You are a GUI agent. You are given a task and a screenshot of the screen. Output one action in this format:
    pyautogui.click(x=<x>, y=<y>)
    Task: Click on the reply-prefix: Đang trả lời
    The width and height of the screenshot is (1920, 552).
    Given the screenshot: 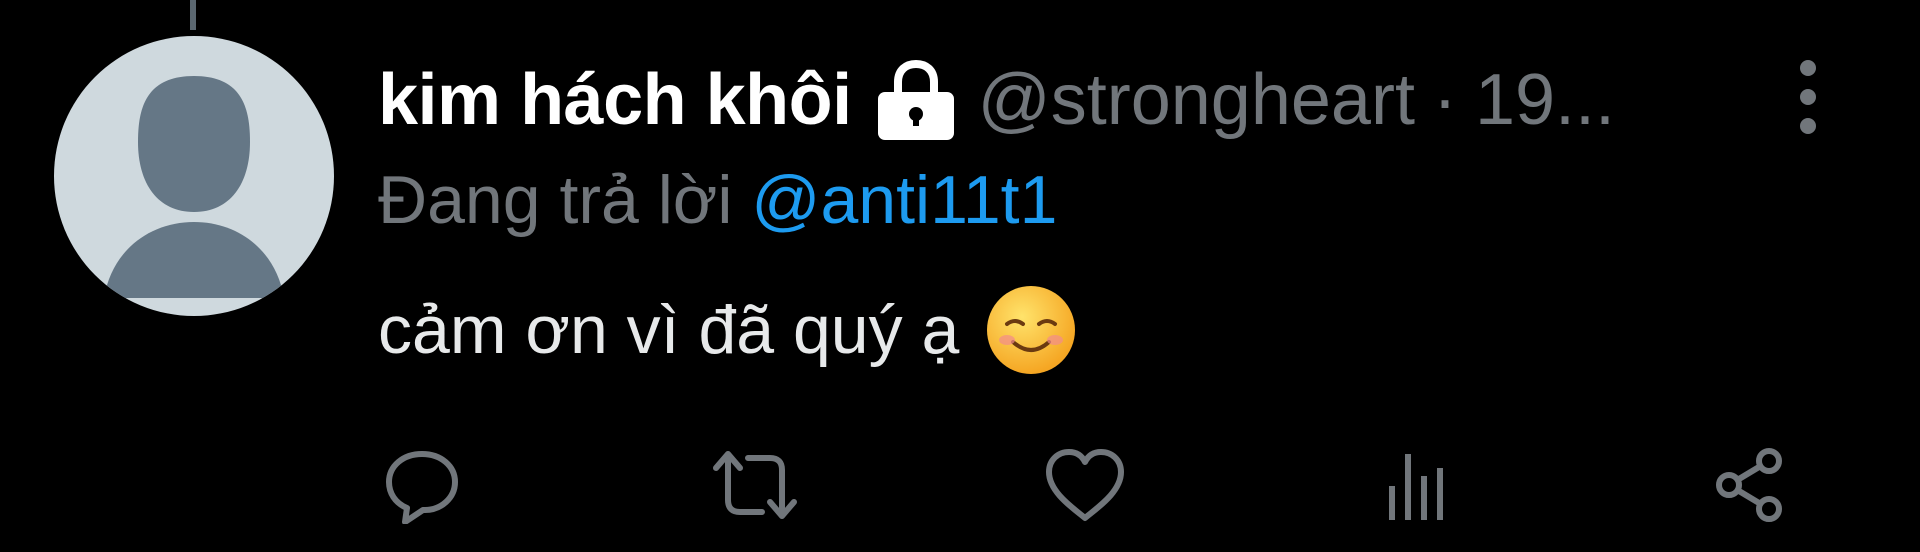 What is the action you would take?
    pyautogui.click(x=555, y=200)
    